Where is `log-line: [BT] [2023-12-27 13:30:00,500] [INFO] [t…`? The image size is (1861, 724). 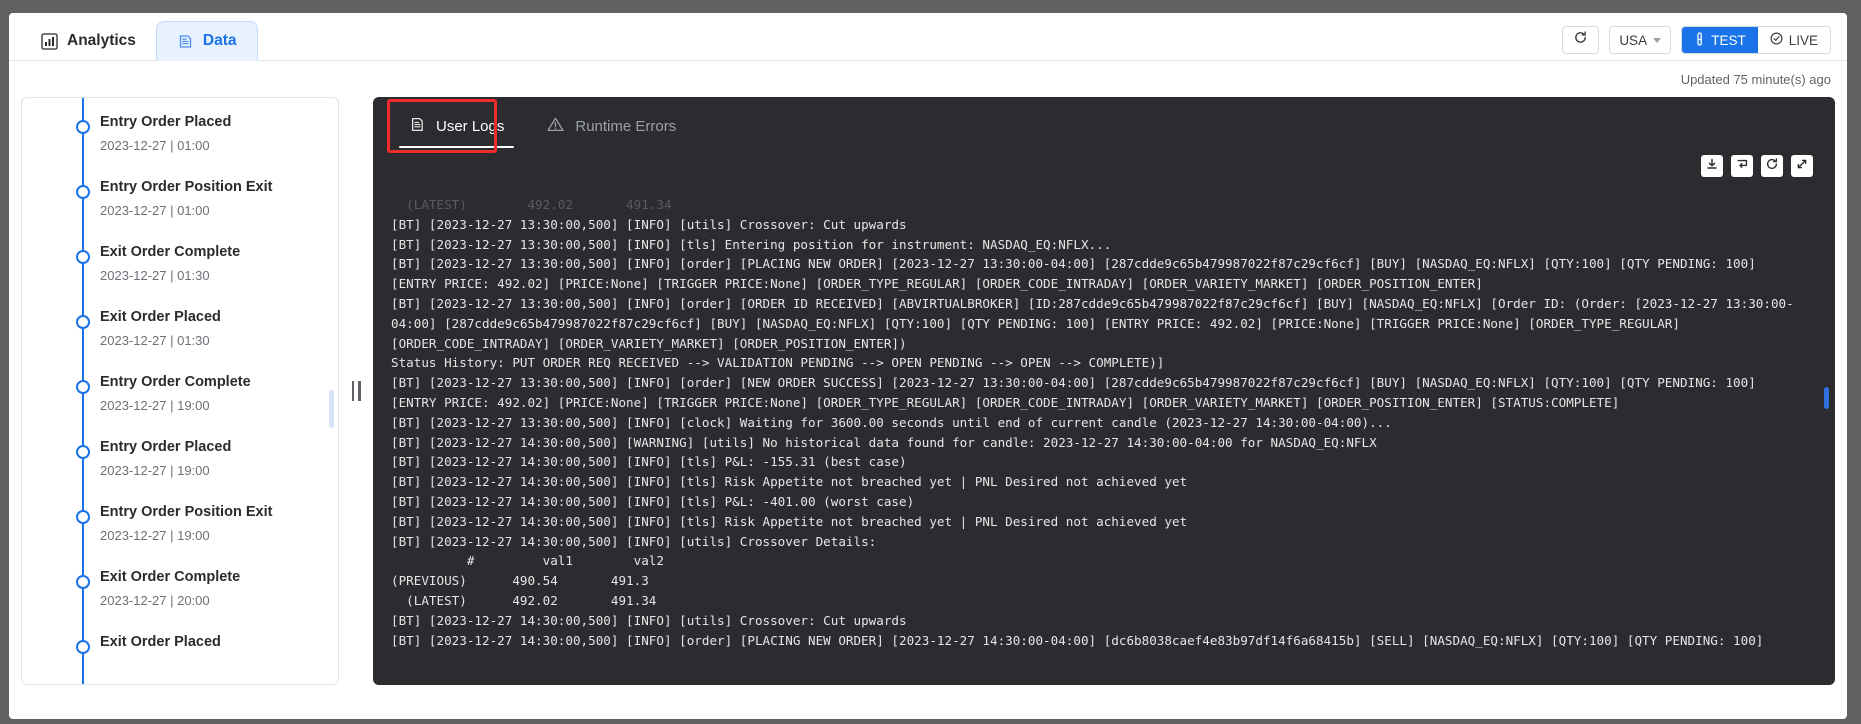 log-line: [BT] [2023-12-27 13:30:00,500] [INFO] [t… is located at coordinates (751, 244).